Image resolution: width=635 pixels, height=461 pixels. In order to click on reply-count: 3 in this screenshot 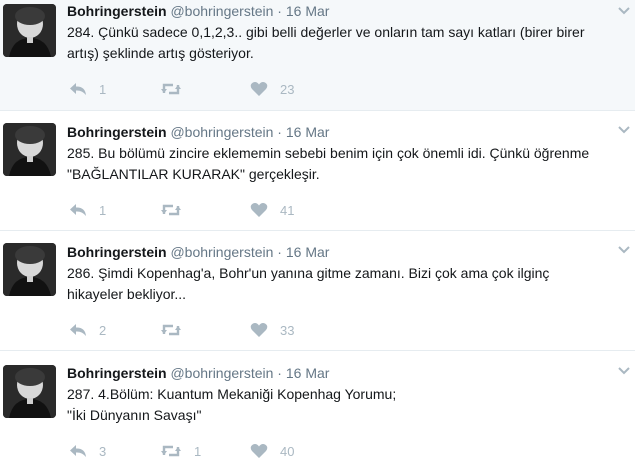, I will do `click(103, 451)`.